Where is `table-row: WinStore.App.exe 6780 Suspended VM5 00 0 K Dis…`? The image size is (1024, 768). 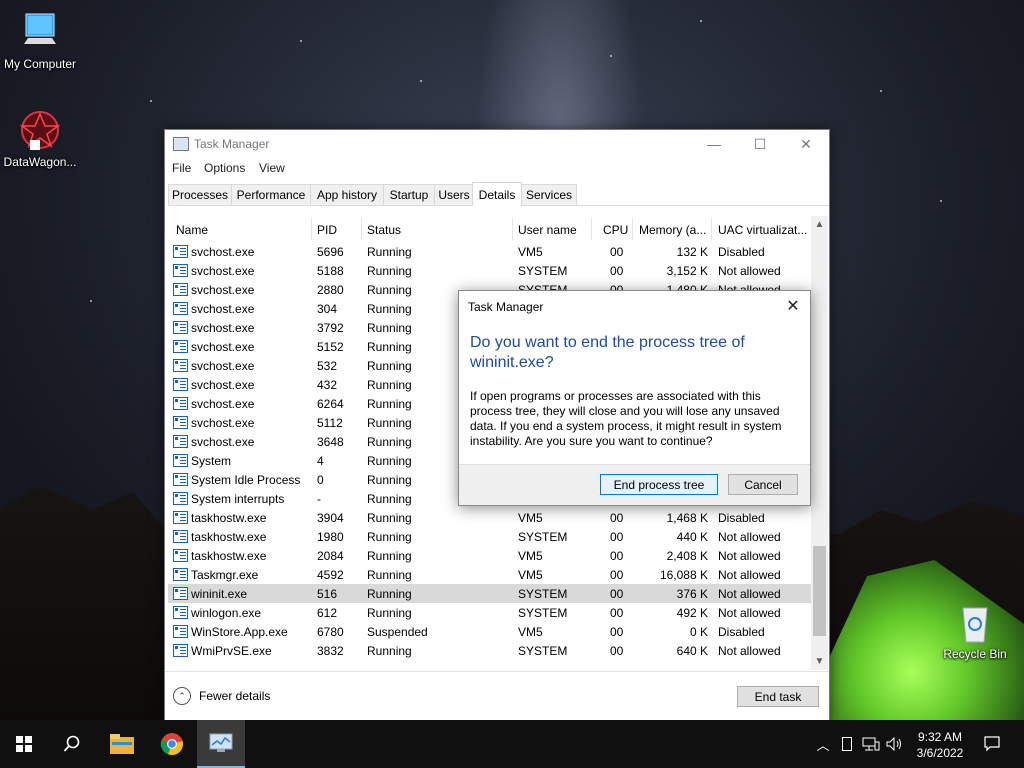
table-row: WinStore.App.exe 6780 Suspended VM5 00 0 K Dis… is located at coordinates (489, 631).